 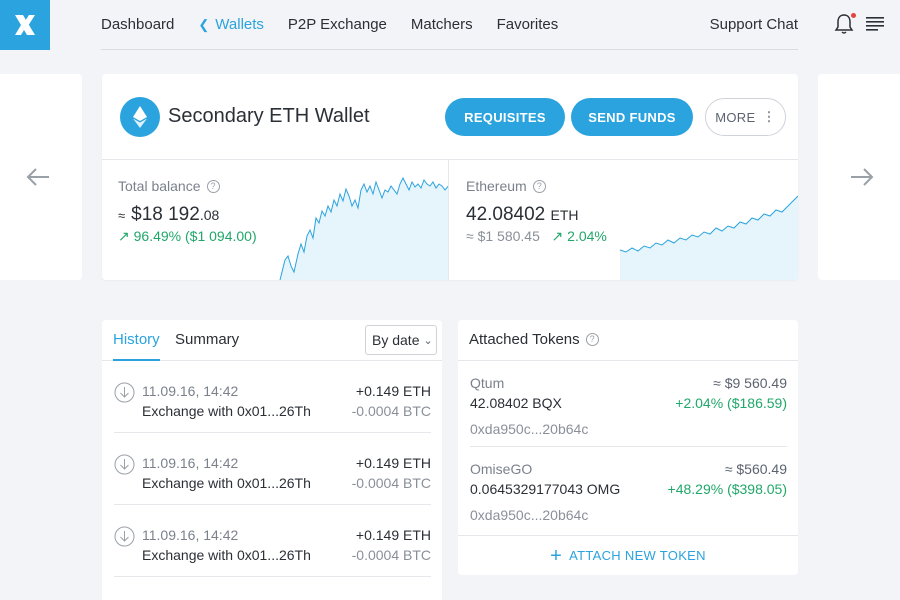 I want to click on nav-matchers: Matchers, so click(x=442, y=24).